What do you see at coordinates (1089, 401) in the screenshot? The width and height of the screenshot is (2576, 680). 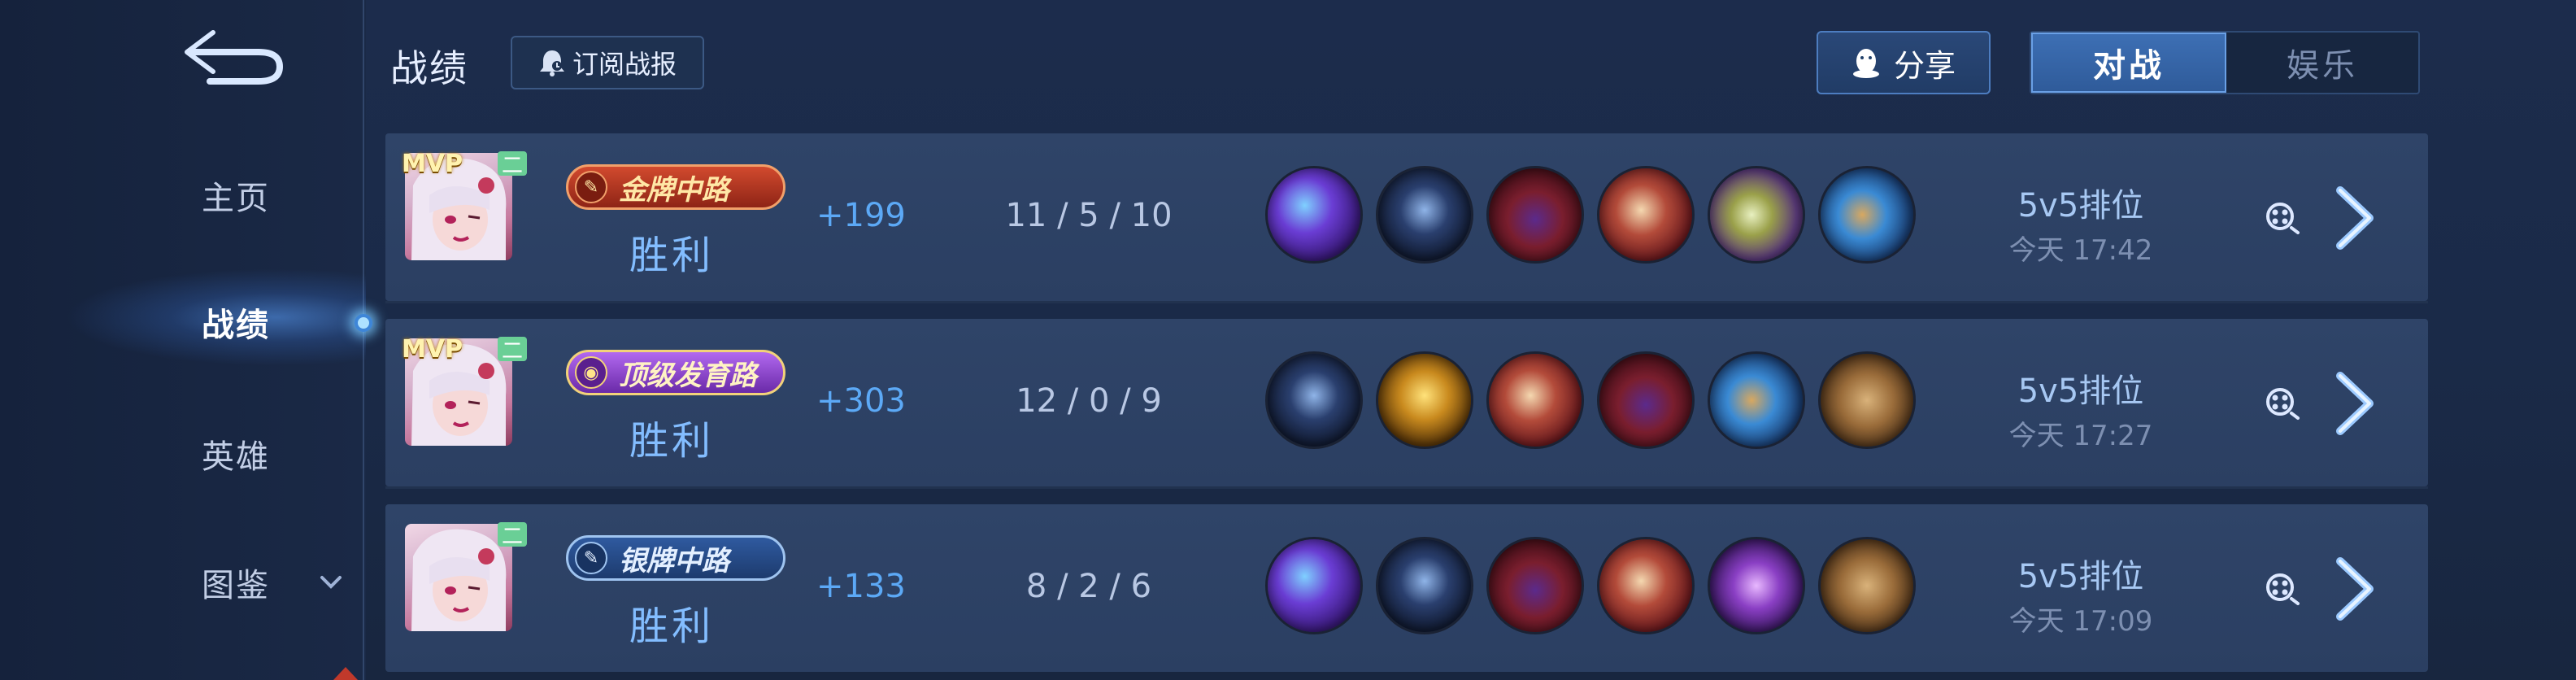 I see `kda-stats: 12 / 0 / 9` at bounding box center [1089, 401].